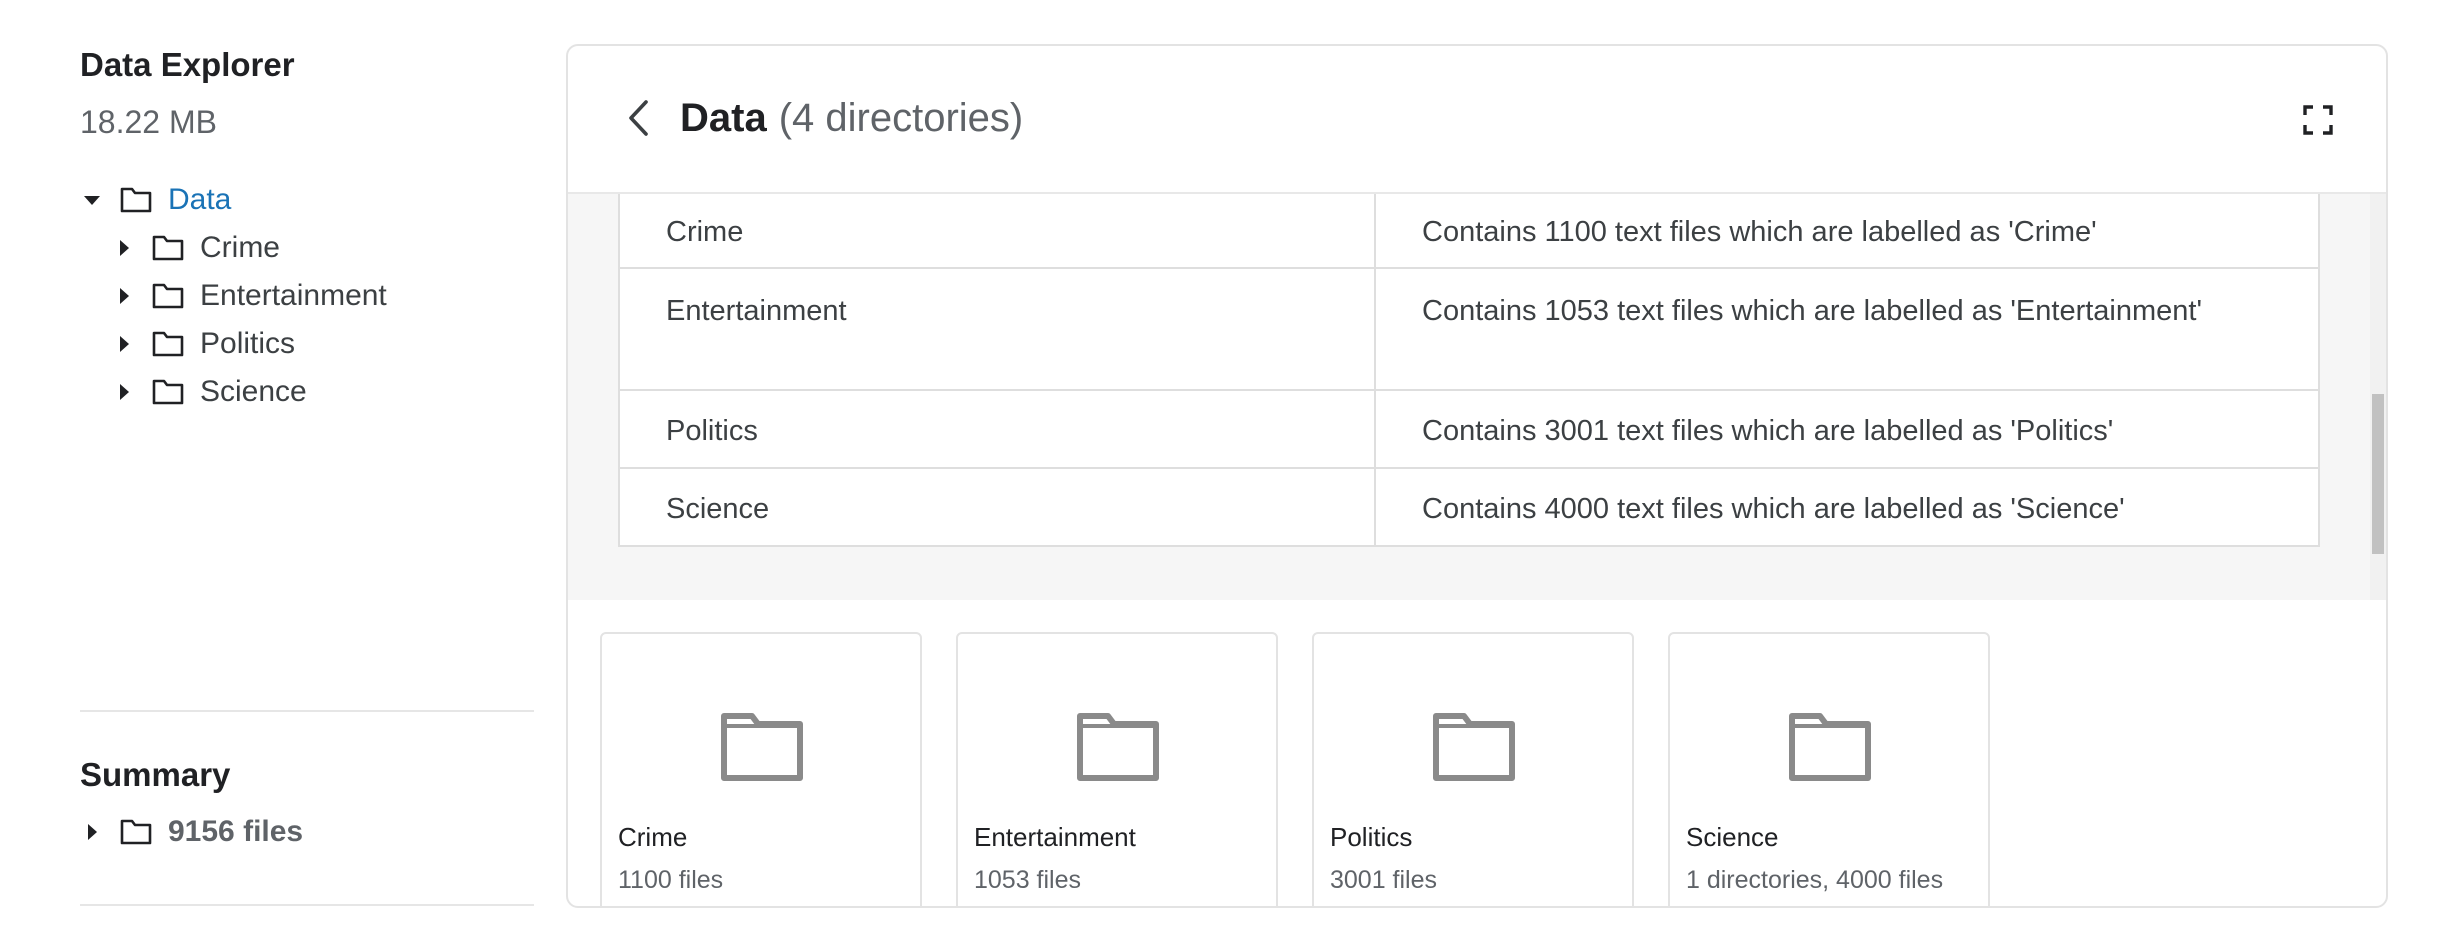 This screenshot has width=2444, height=952. I want to click on tree-item-label: Data, so click(199, 200).